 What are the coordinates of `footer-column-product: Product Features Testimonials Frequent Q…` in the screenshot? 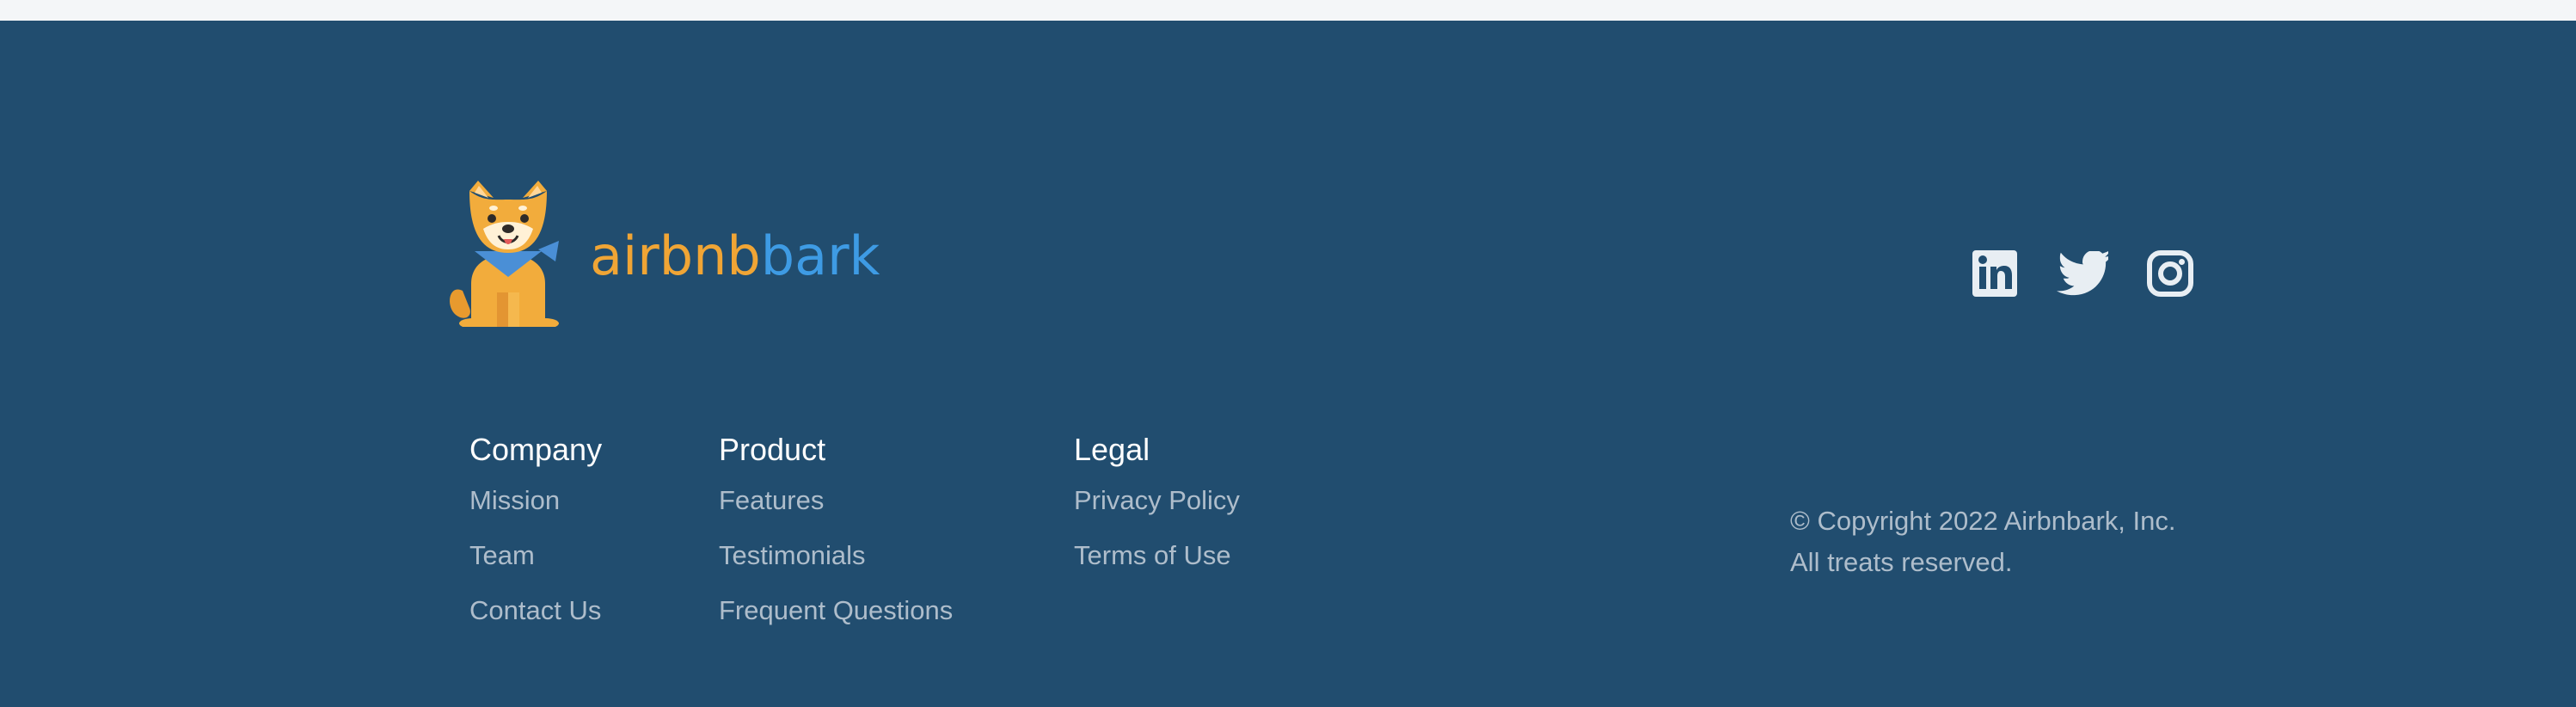 It's located at (836, 541).